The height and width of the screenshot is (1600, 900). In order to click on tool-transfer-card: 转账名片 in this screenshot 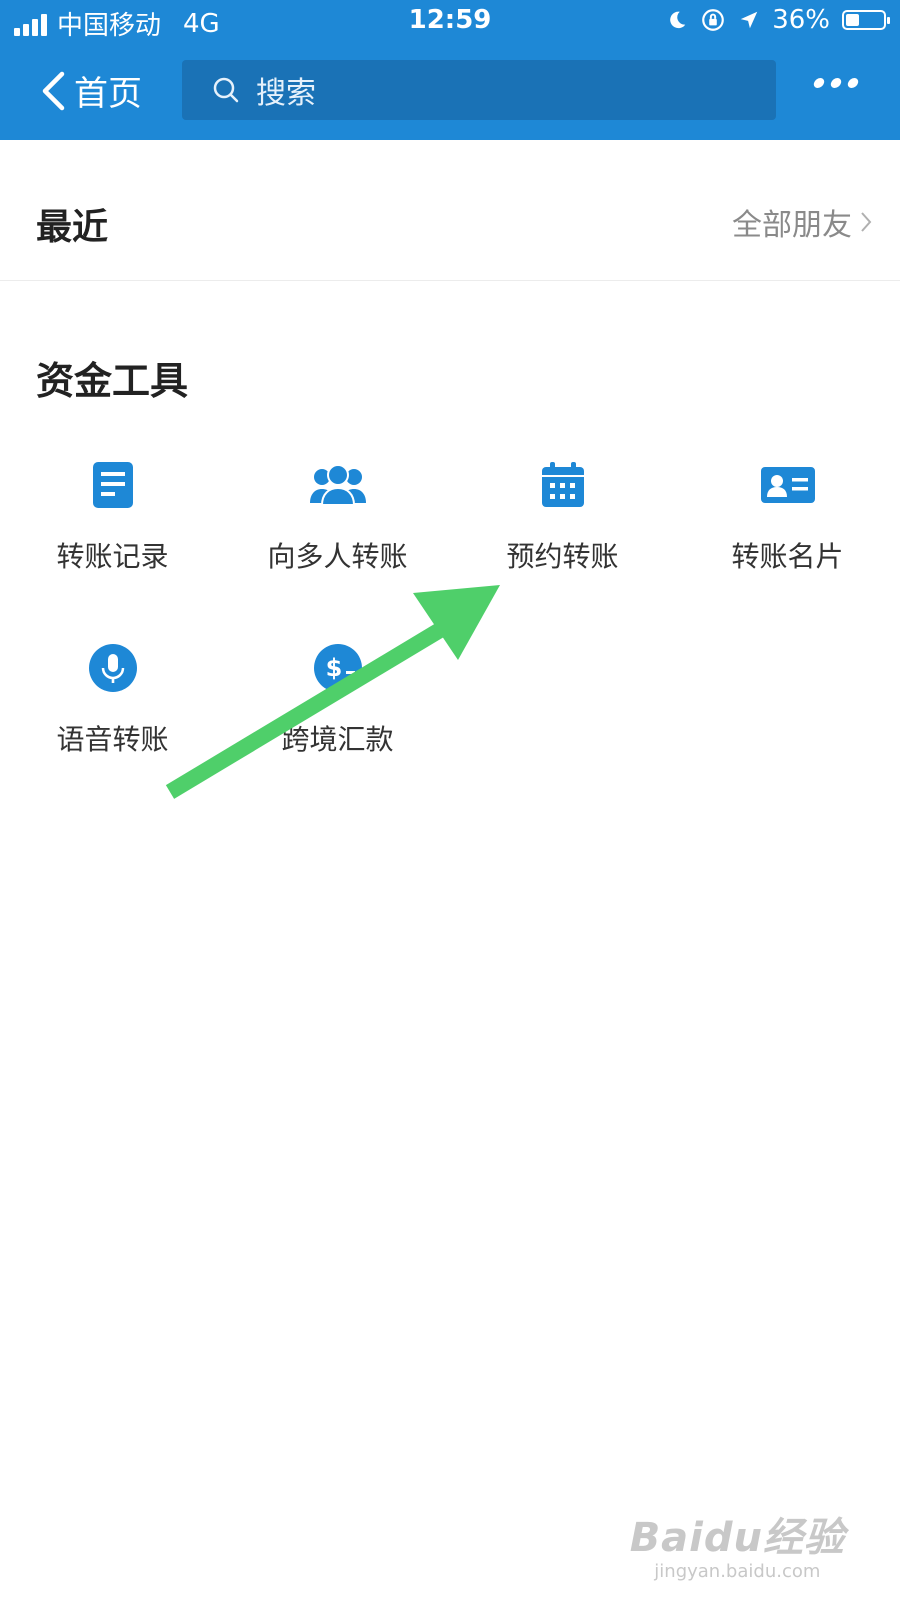, I will do `click(787, 515)`.